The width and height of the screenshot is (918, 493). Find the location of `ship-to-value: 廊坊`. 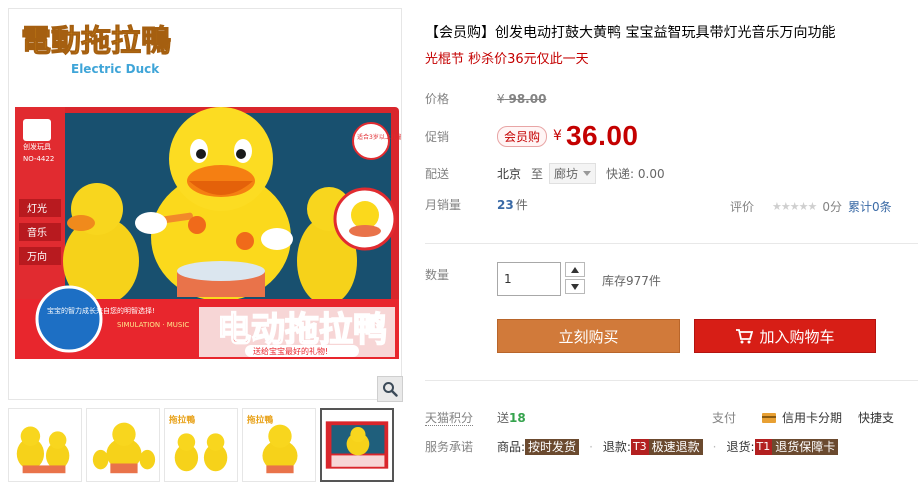

ship-to-value: 廊坊 is located at coordinates (566, 174).